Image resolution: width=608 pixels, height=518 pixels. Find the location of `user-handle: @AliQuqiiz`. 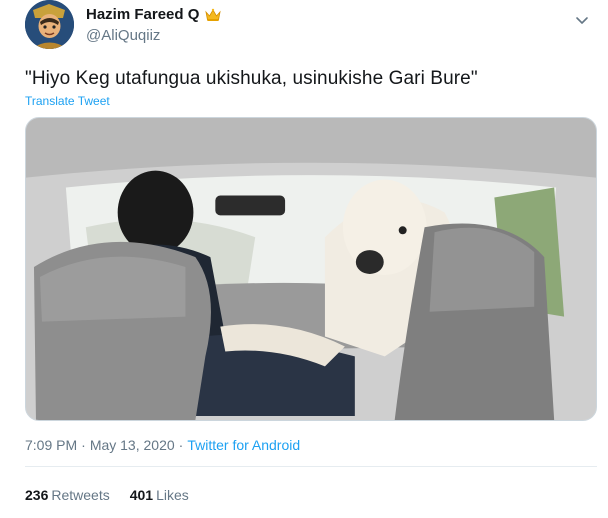

user-handle: @AliQuqiiz is located at coordinates (123, 35).